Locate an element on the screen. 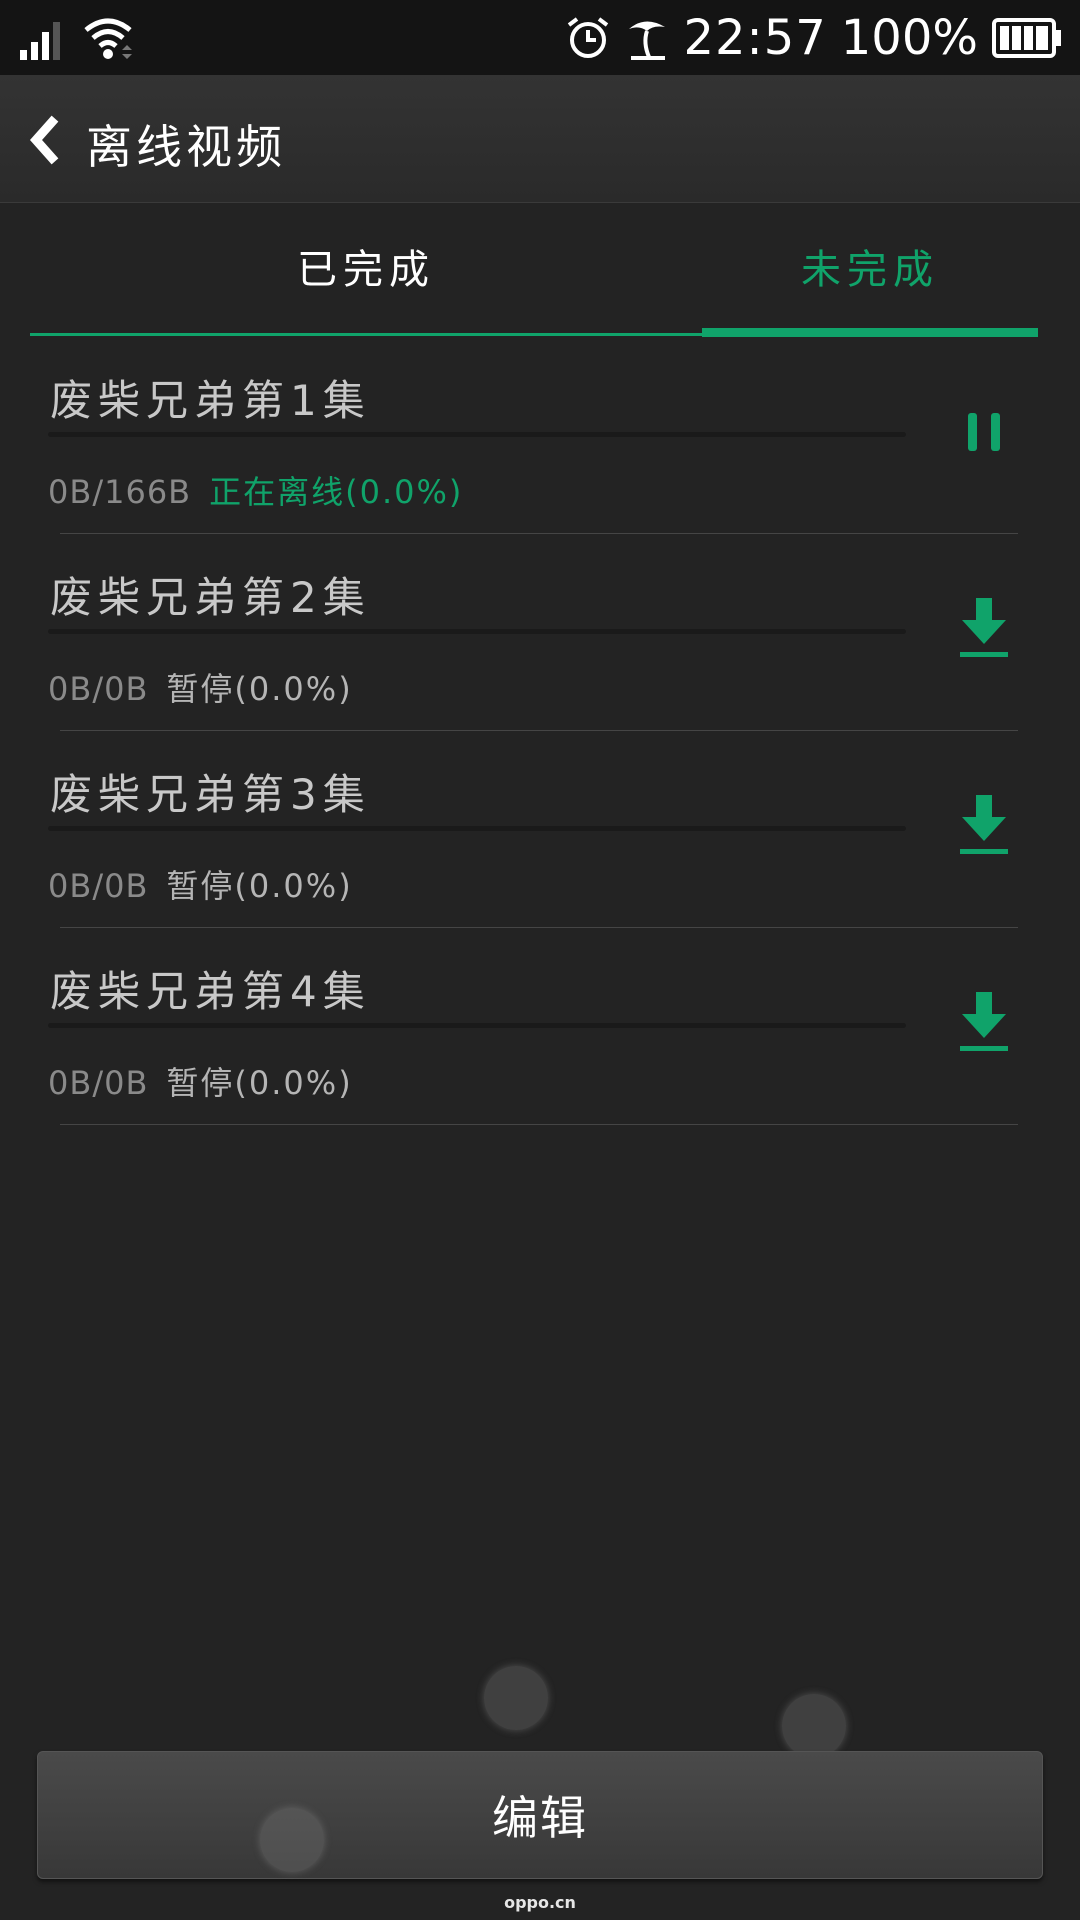 The height and width of the screenshot is (1920, 1080). pause-button is located at coordinates (984, 432).